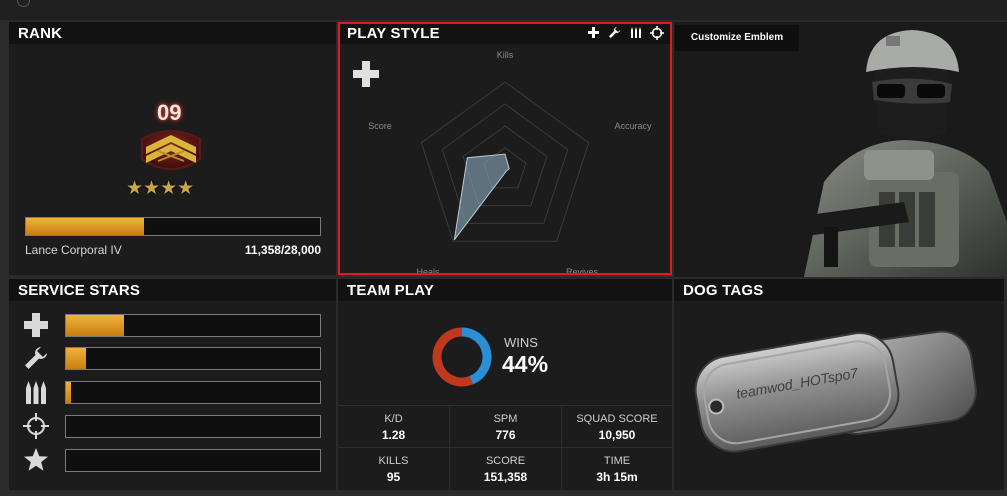  I want to click on radar-axis-label: Score, so click(380, 126).